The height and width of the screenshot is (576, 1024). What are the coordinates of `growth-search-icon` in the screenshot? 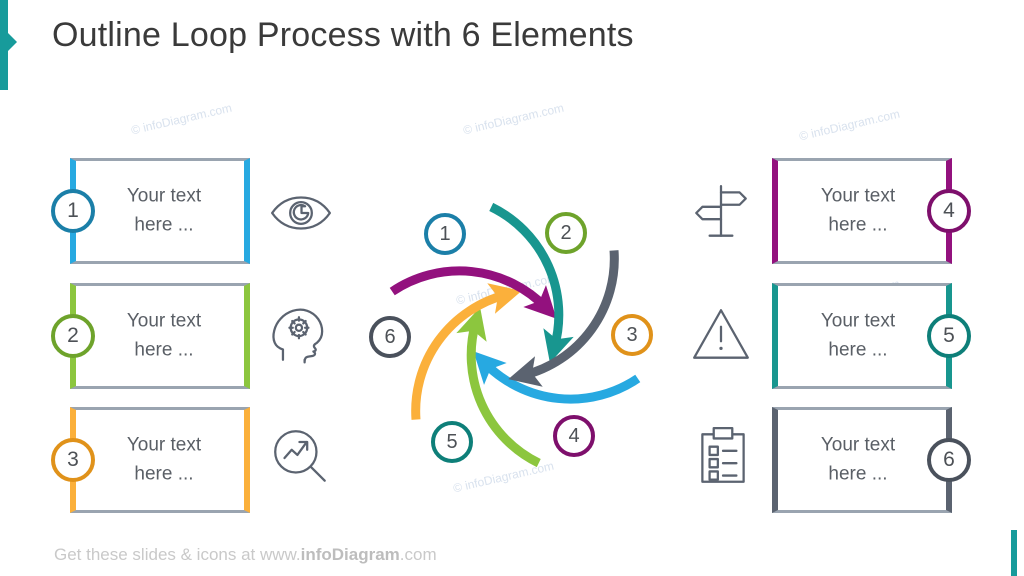 It's located at (301, 457).